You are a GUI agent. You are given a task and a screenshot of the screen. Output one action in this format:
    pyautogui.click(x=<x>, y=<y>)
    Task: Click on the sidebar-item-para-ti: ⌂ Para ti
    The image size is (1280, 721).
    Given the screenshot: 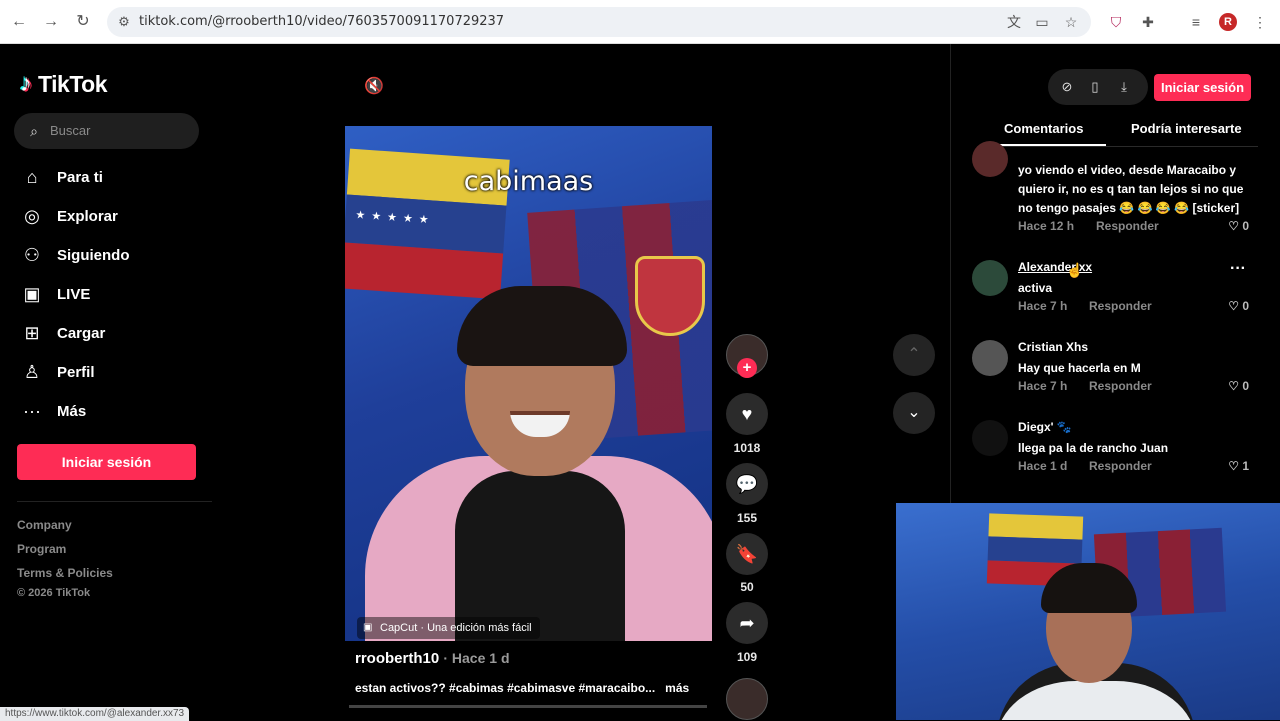 What is the action you would take?
    pyautogui.click(x=115, y=177)
    